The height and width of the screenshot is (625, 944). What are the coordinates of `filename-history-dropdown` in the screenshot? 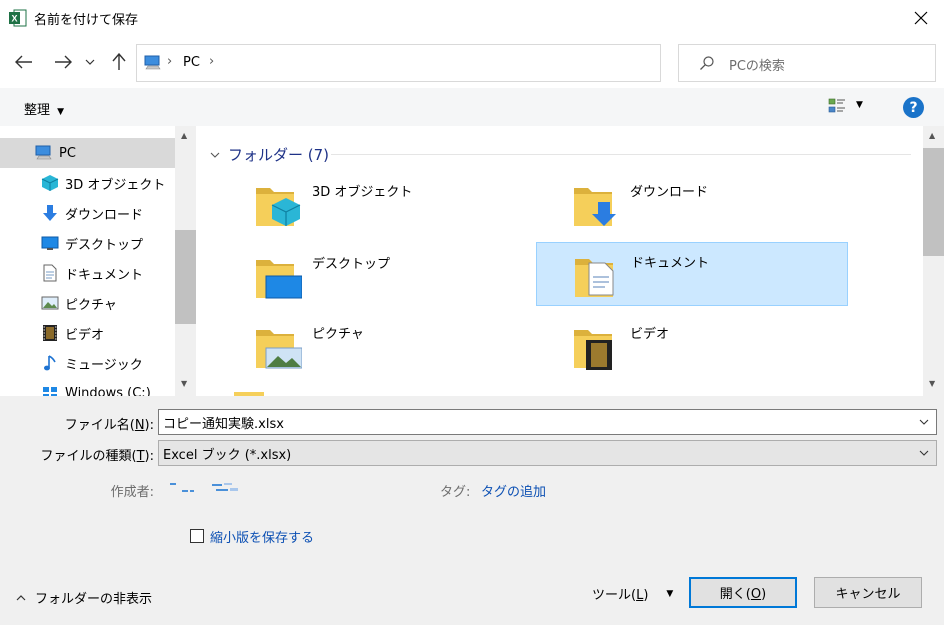 It's located at (924, 422).